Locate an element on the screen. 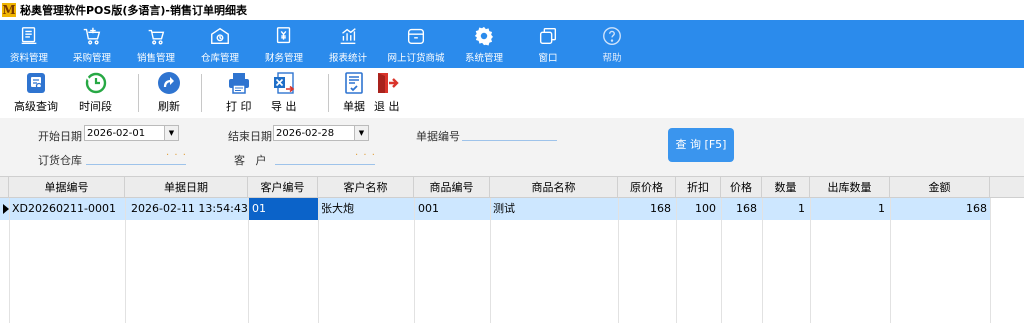 This screenshot has height=323, width=1024. cell-doc-no: XD20260211-0001 is located at coordinates (67, 209).